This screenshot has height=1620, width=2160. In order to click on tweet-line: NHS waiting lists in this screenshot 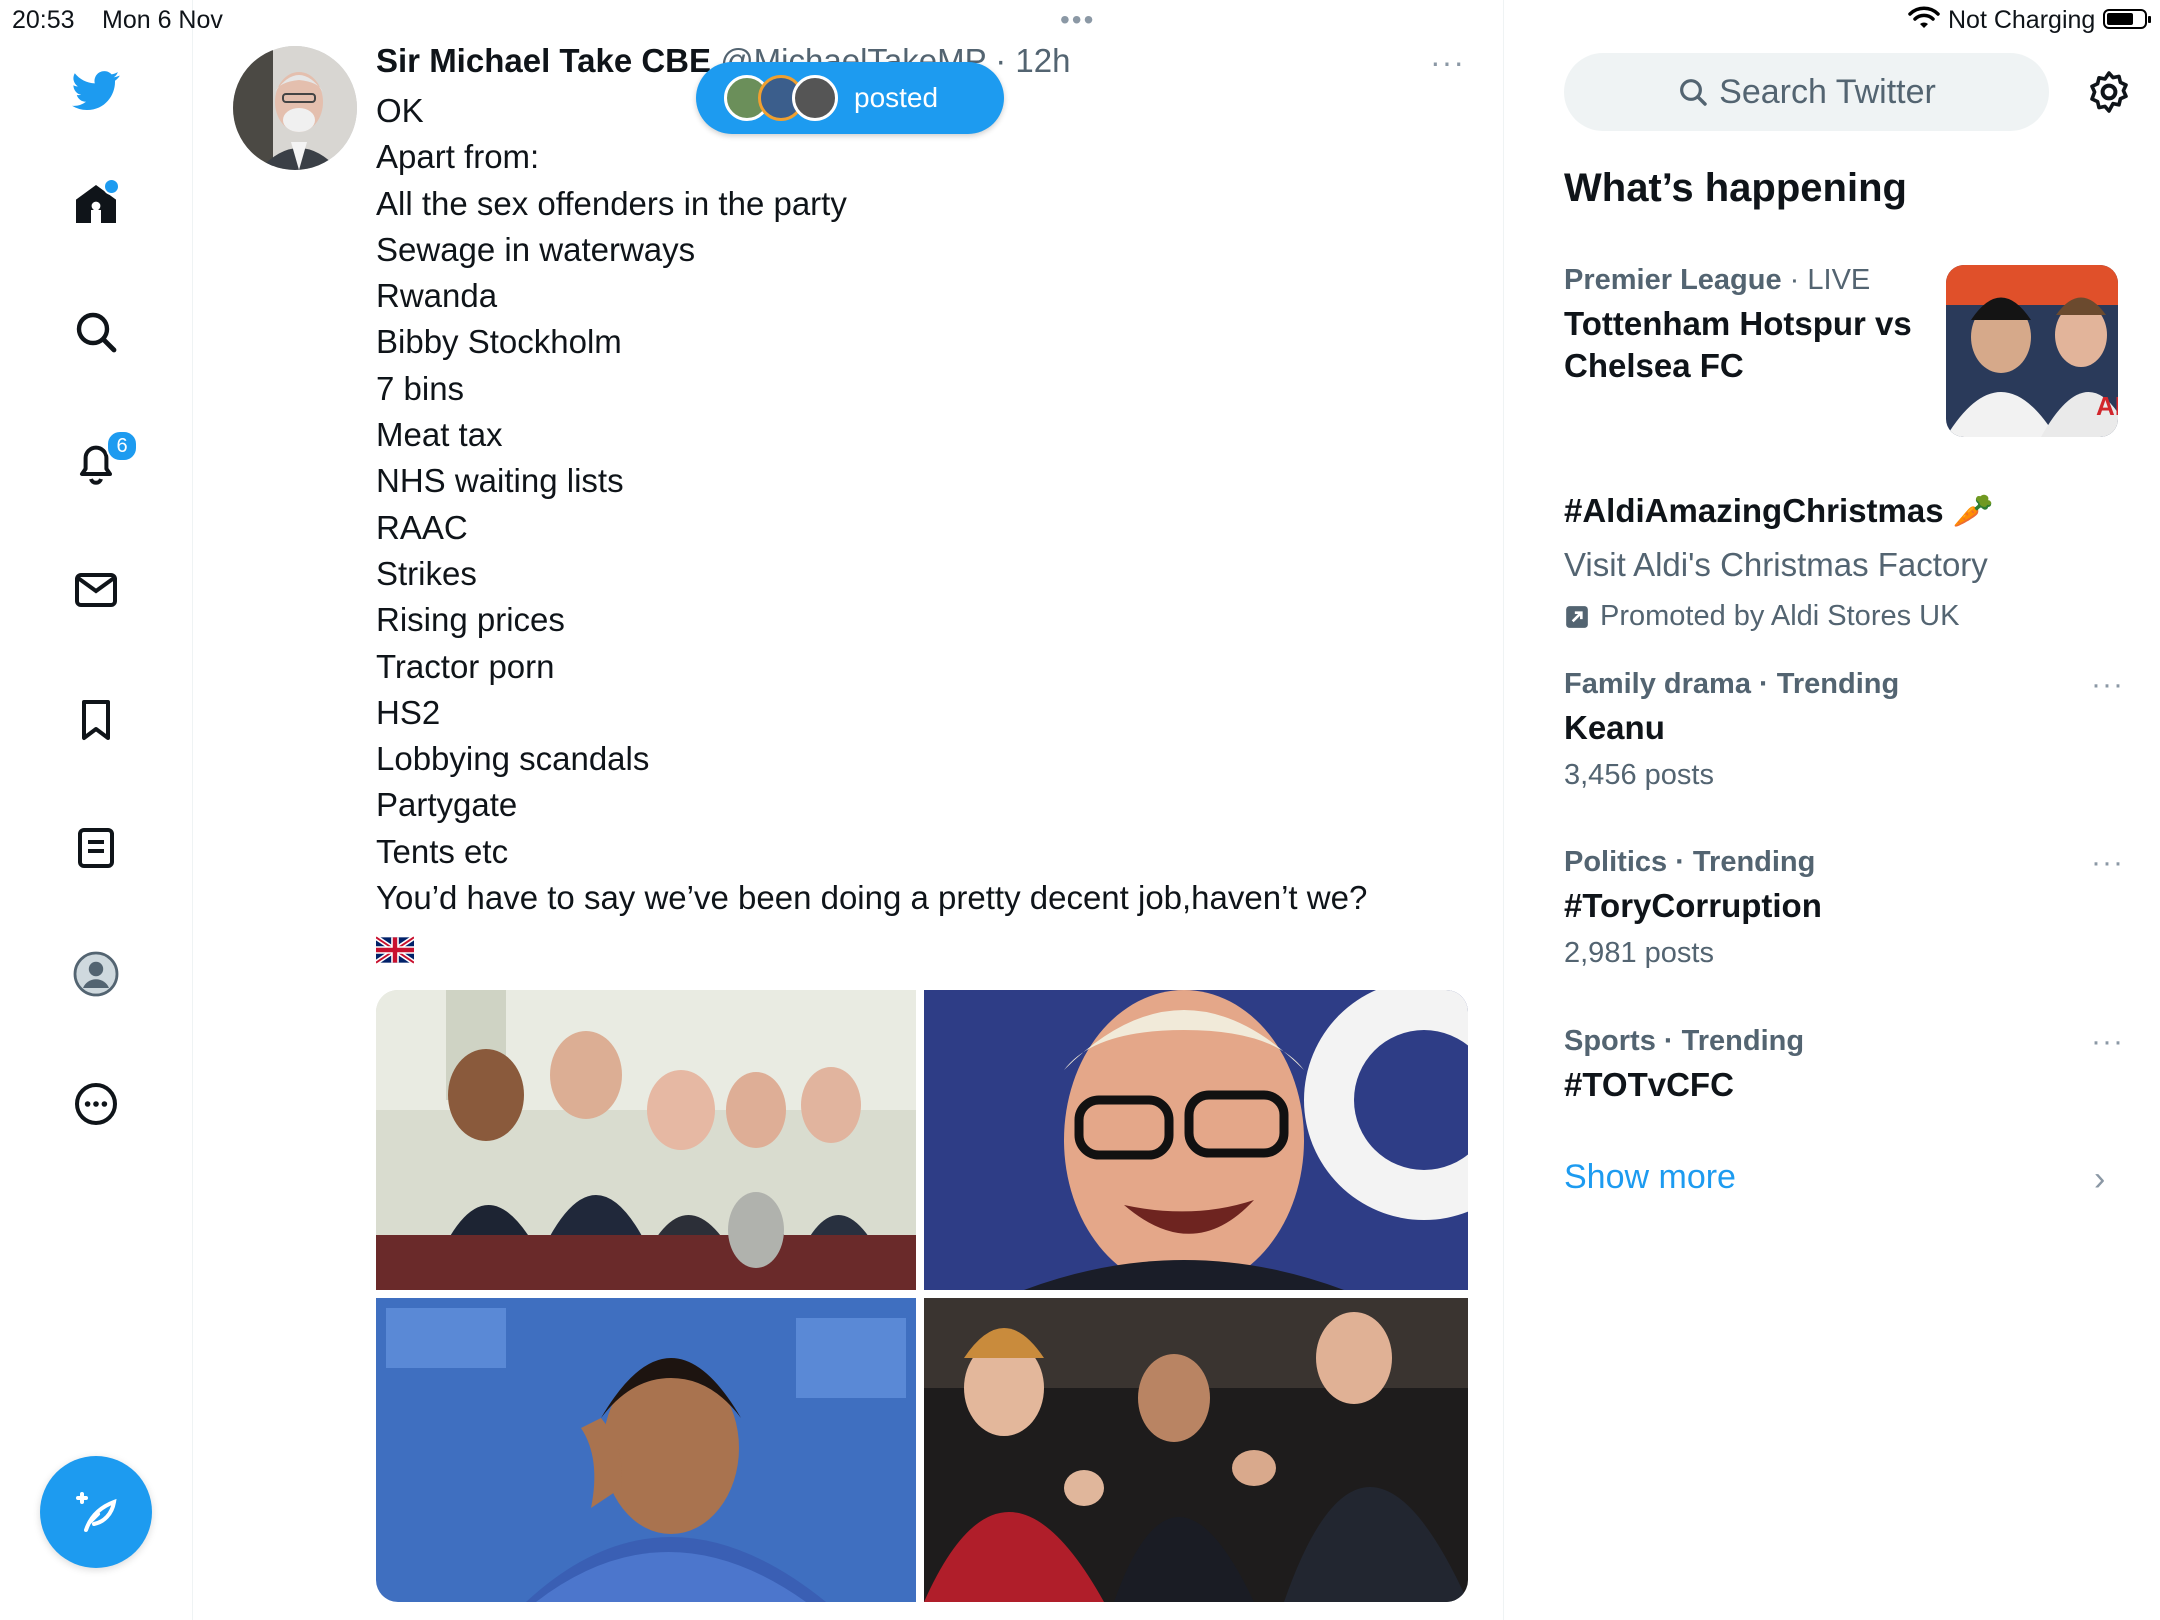, I will do `click(500, 481)`.